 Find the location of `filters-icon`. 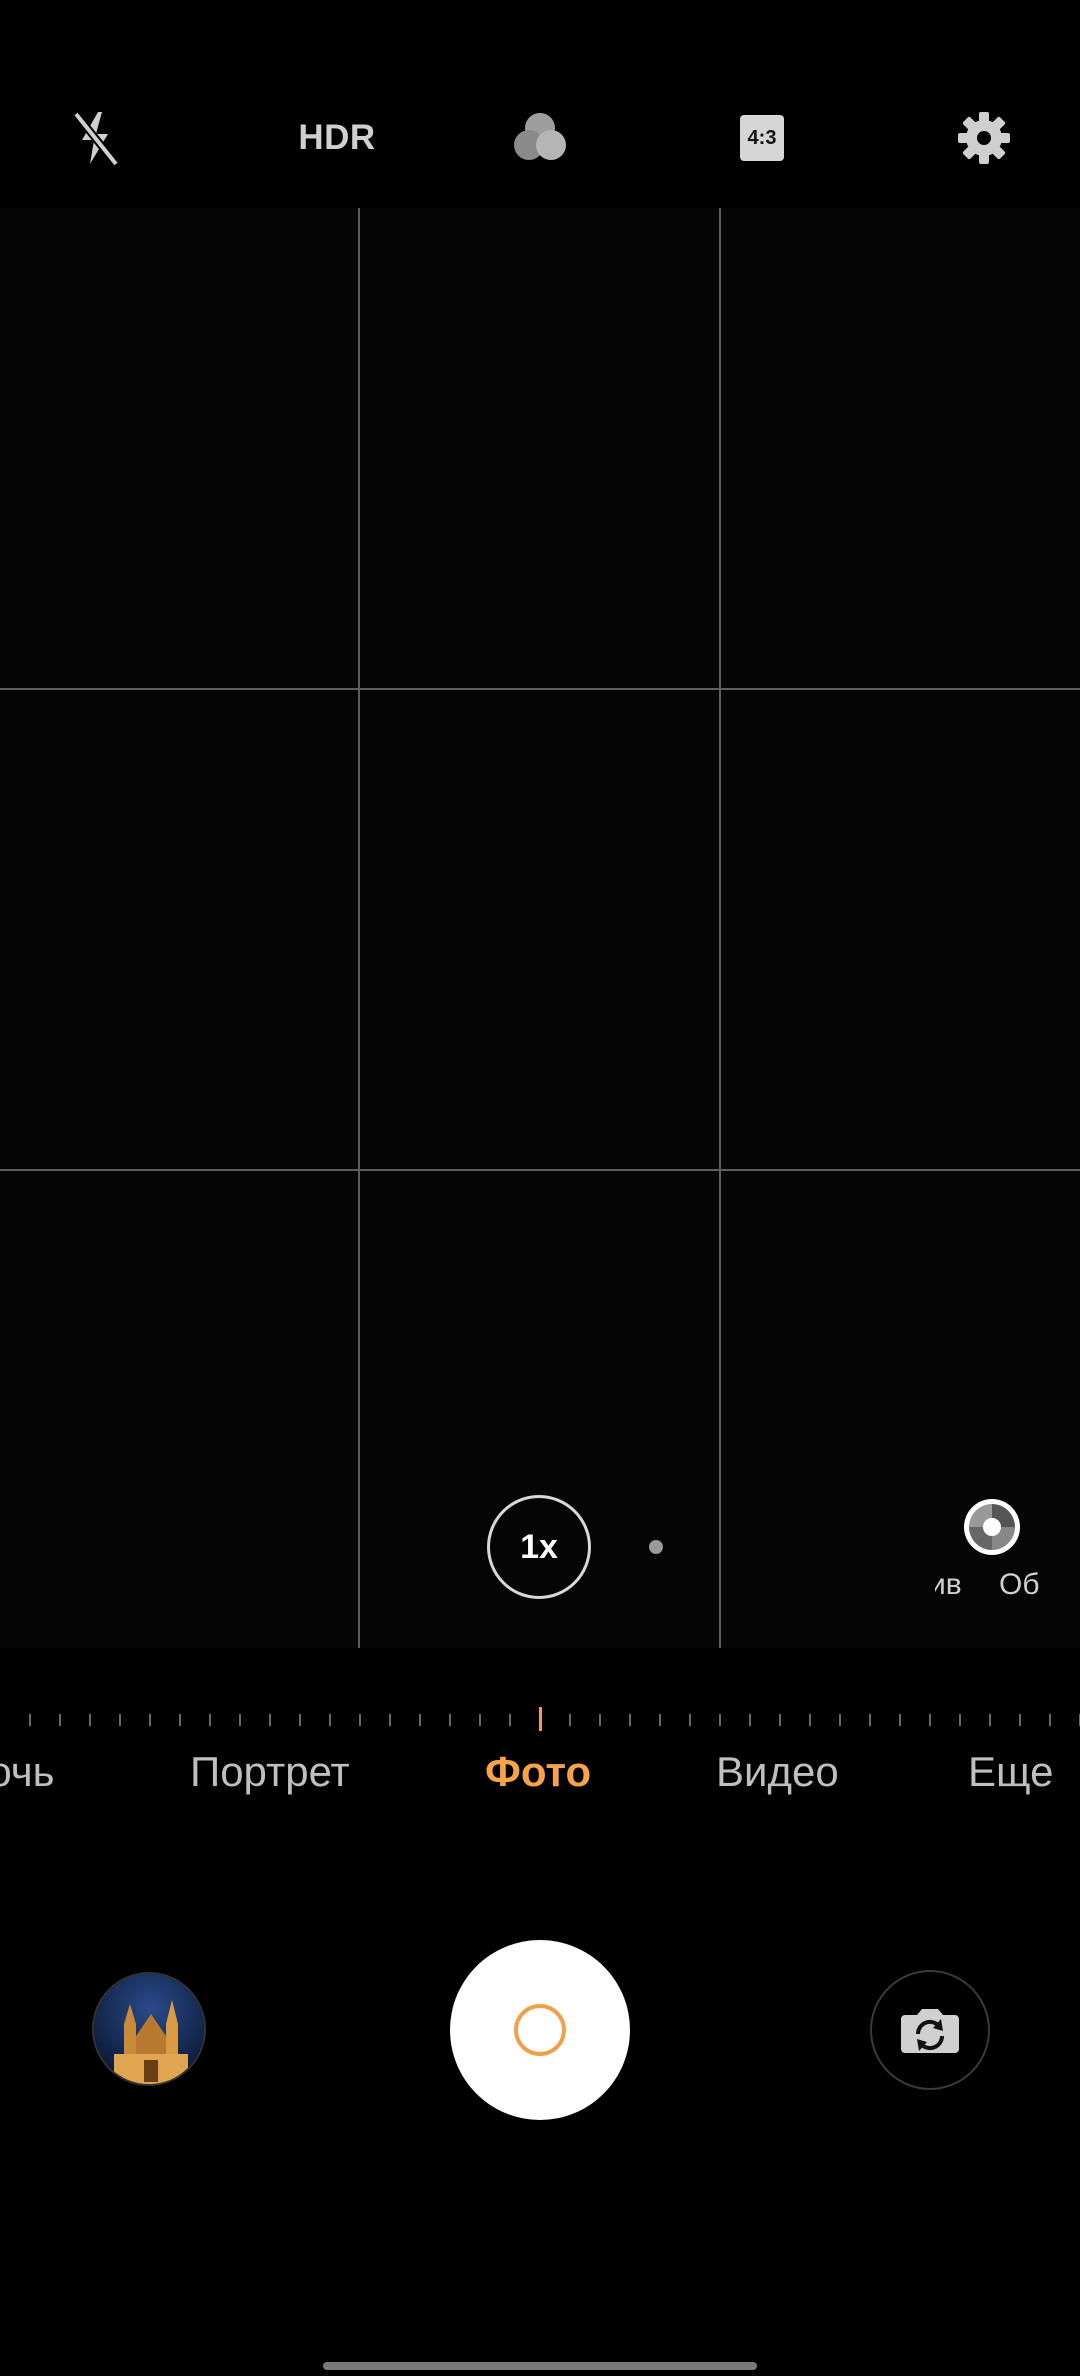

filters-icon is located at coordinates (540, 136).